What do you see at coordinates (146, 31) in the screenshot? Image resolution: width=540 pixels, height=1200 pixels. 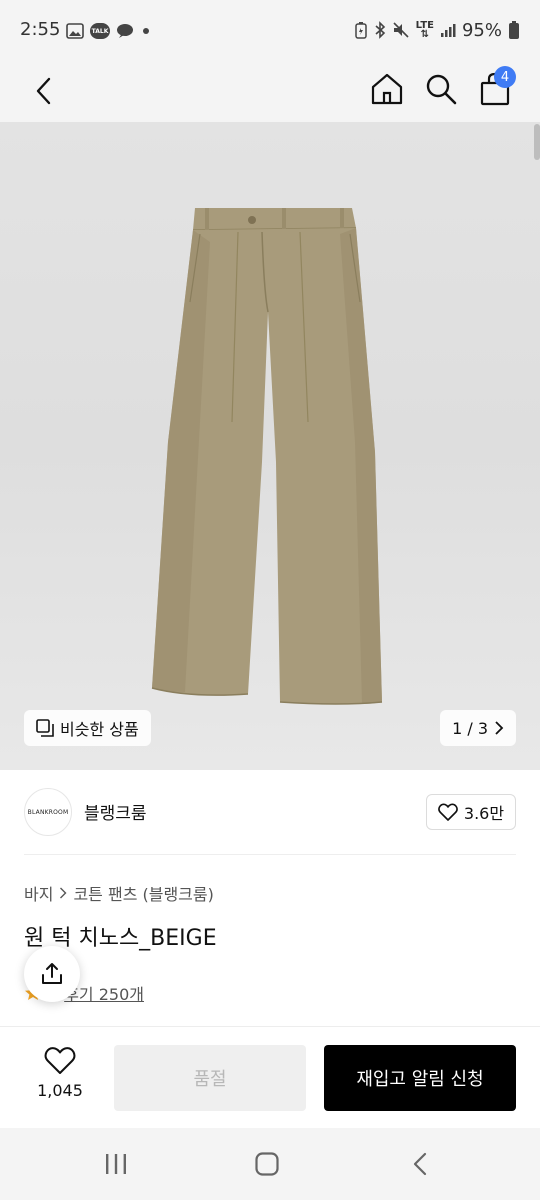 I see `dot-icon` at bounding box center [146, 31].